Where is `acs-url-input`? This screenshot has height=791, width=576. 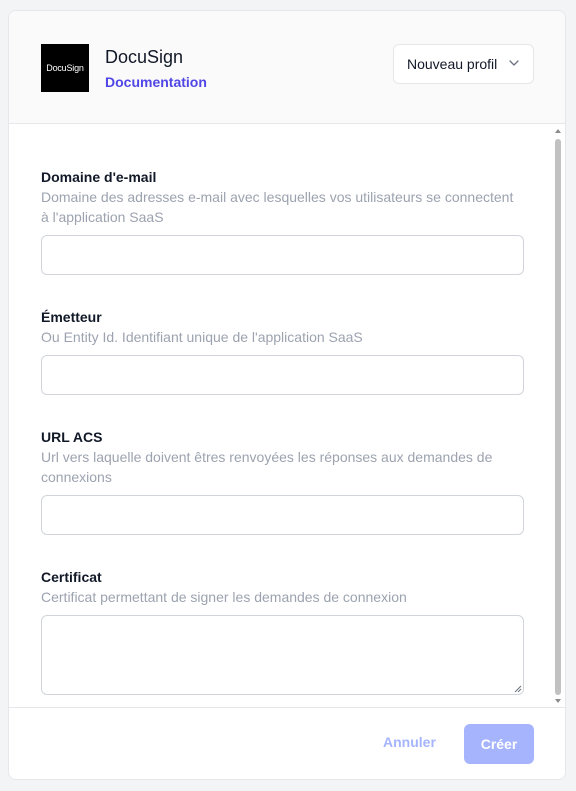 acs-url-input is located at coordinates (282, 515).